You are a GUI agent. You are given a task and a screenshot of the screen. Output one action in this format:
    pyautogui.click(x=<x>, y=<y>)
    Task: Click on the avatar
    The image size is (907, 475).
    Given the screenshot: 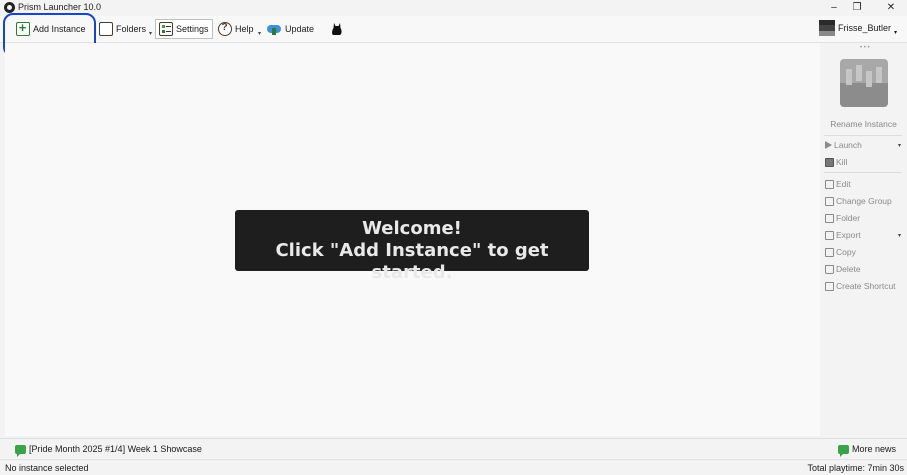 What is the action you would take?
    pyautogui.click(x=826, y=28)
    